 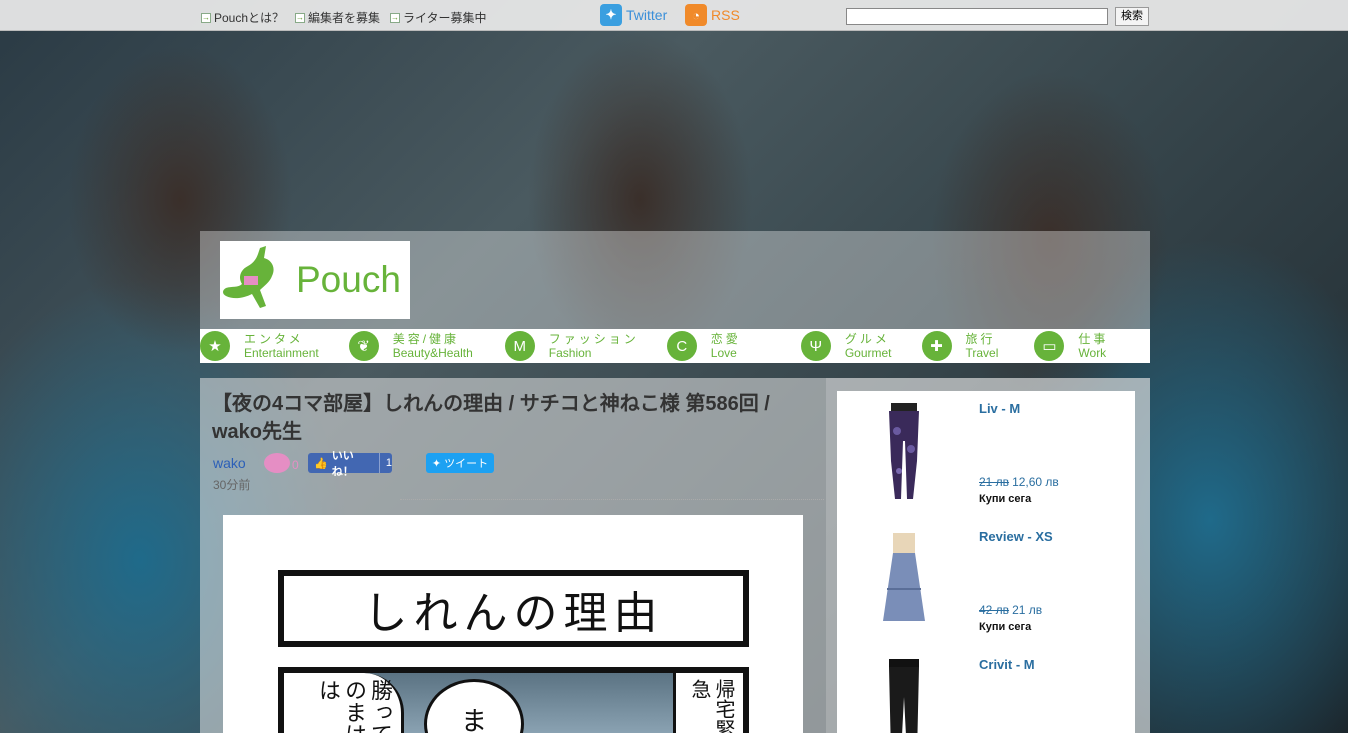 I want to click on twitter-link: ✦ Twitter, so click(x=633, y=15).